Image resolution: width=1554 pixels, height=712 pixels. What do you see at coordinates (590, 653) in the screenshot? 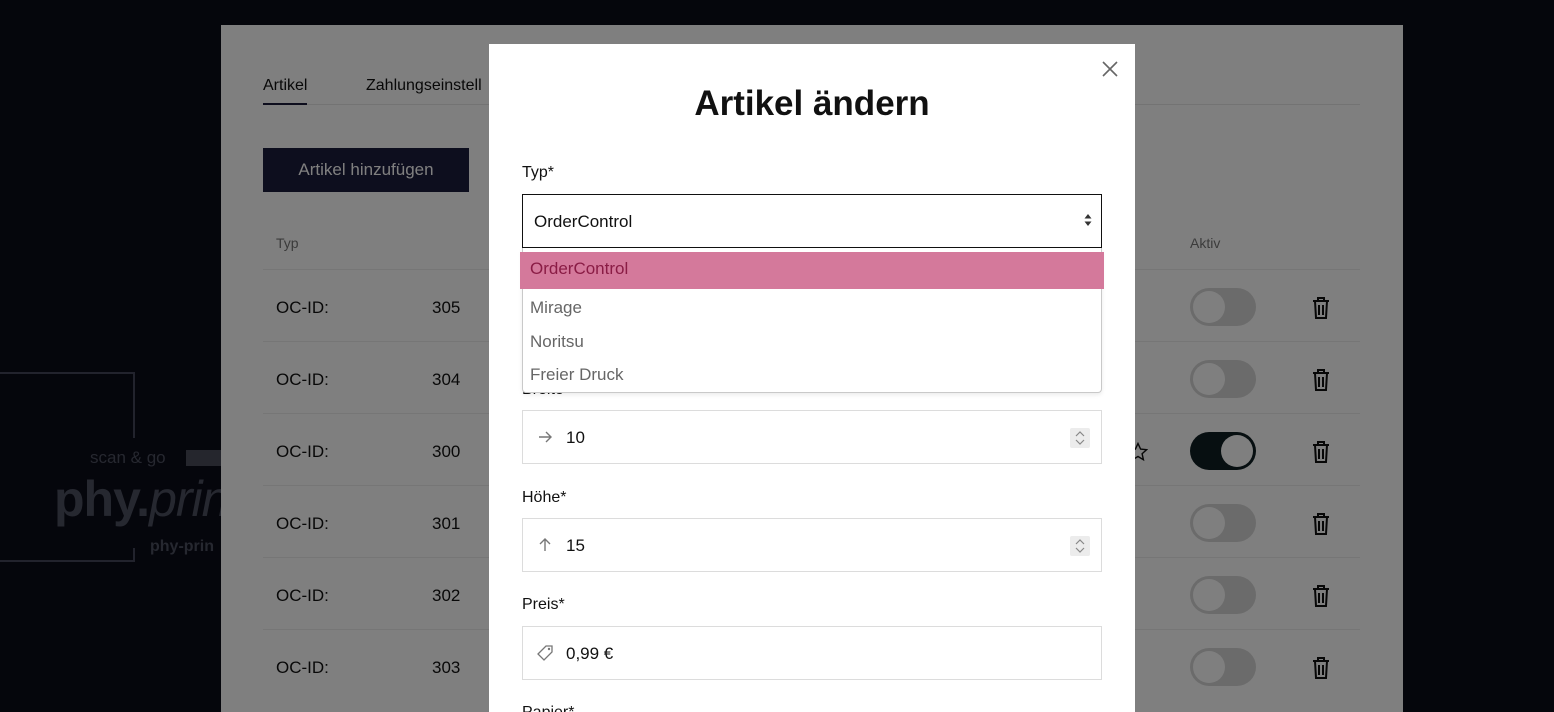
I see `preis-value: 0,99 €` at bounding box center [590, 653].